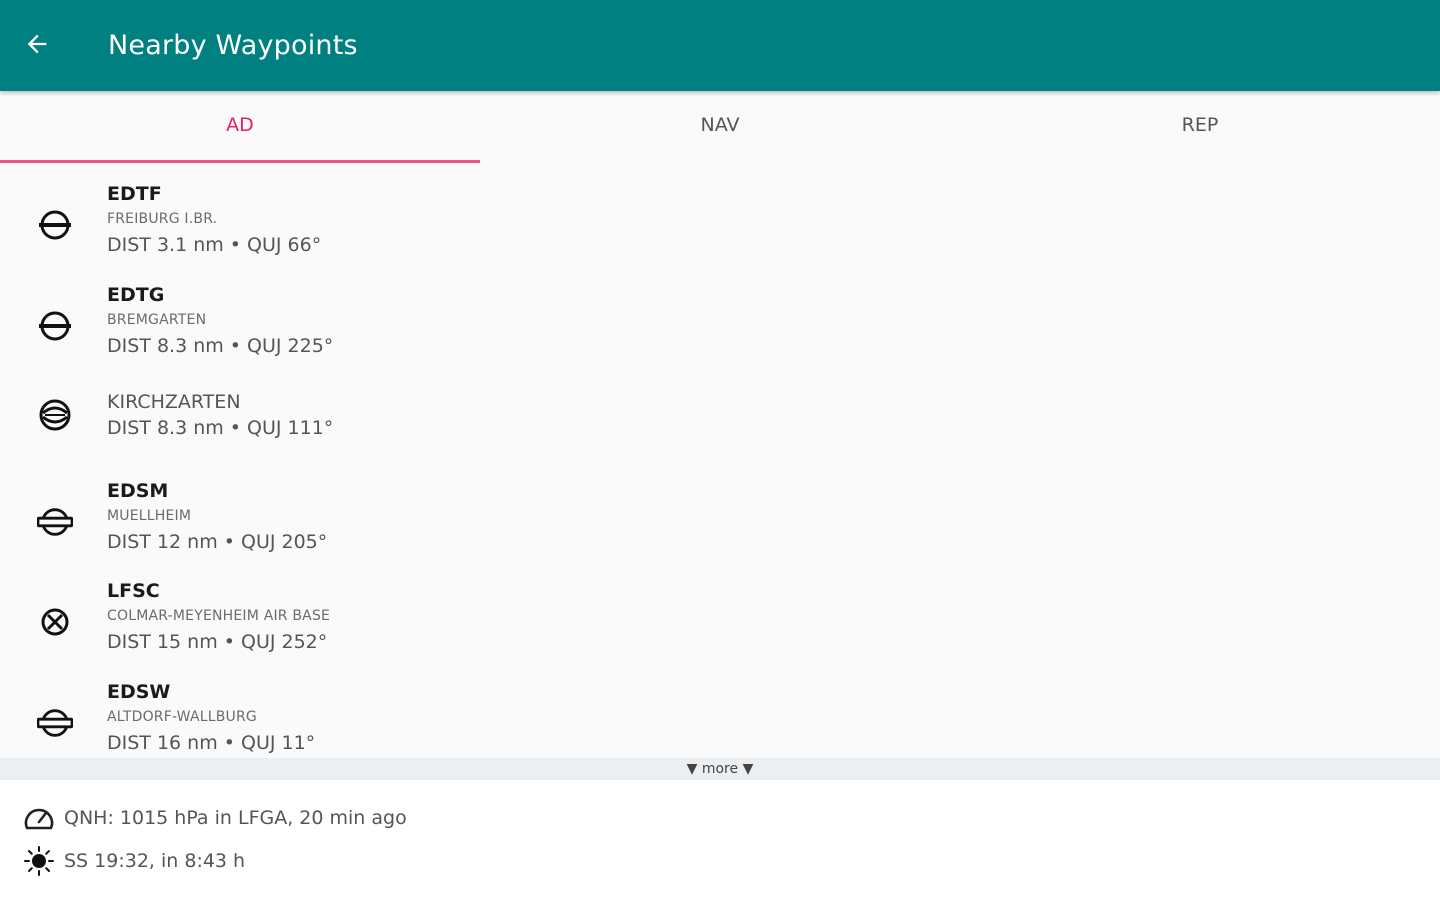 The width and height of the screenshot is (1440, 900). Describe the element at coordinates (217, 517) in the screenshot. I see `waypoint-text: EDSM MUELLHEIM DIST 12 nm • QUJ 205°` at that location.